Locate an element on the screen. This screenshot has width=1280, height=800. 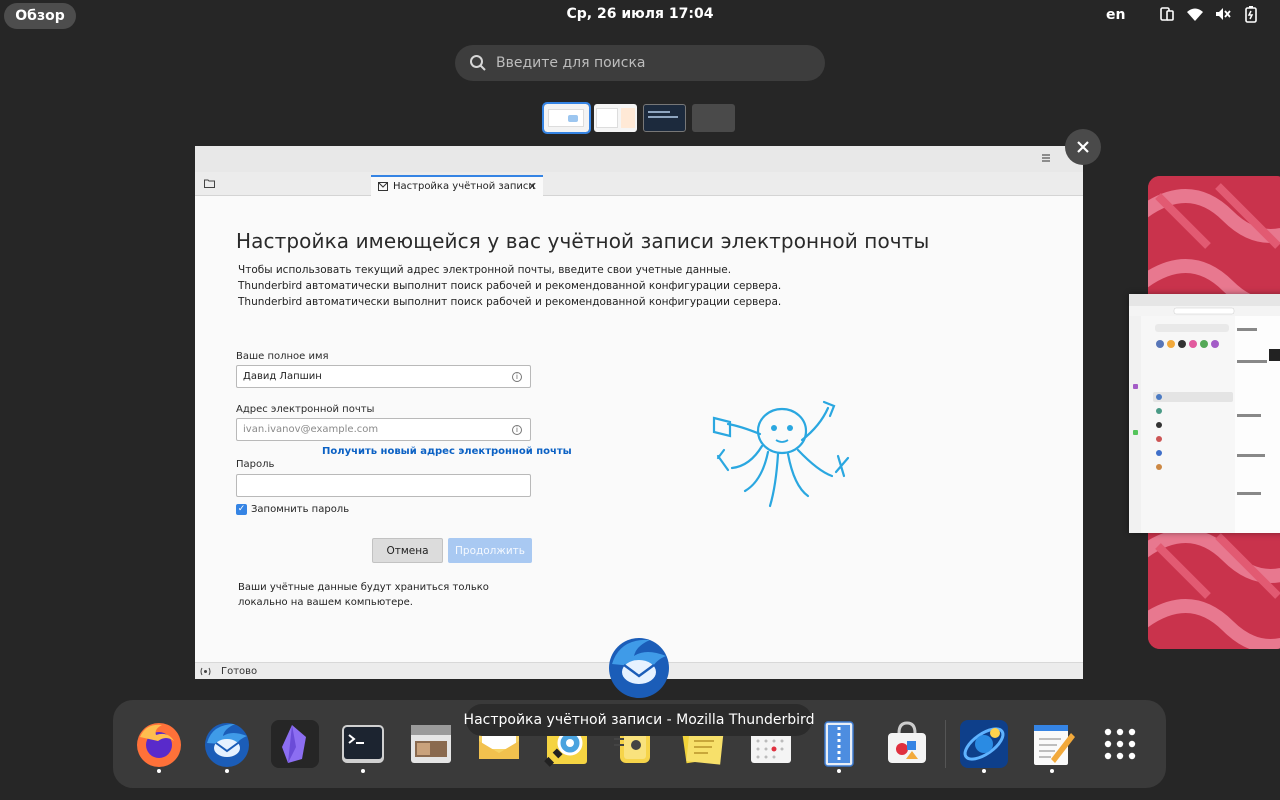
app-grid-icon is located at coordinates (1120, 744).